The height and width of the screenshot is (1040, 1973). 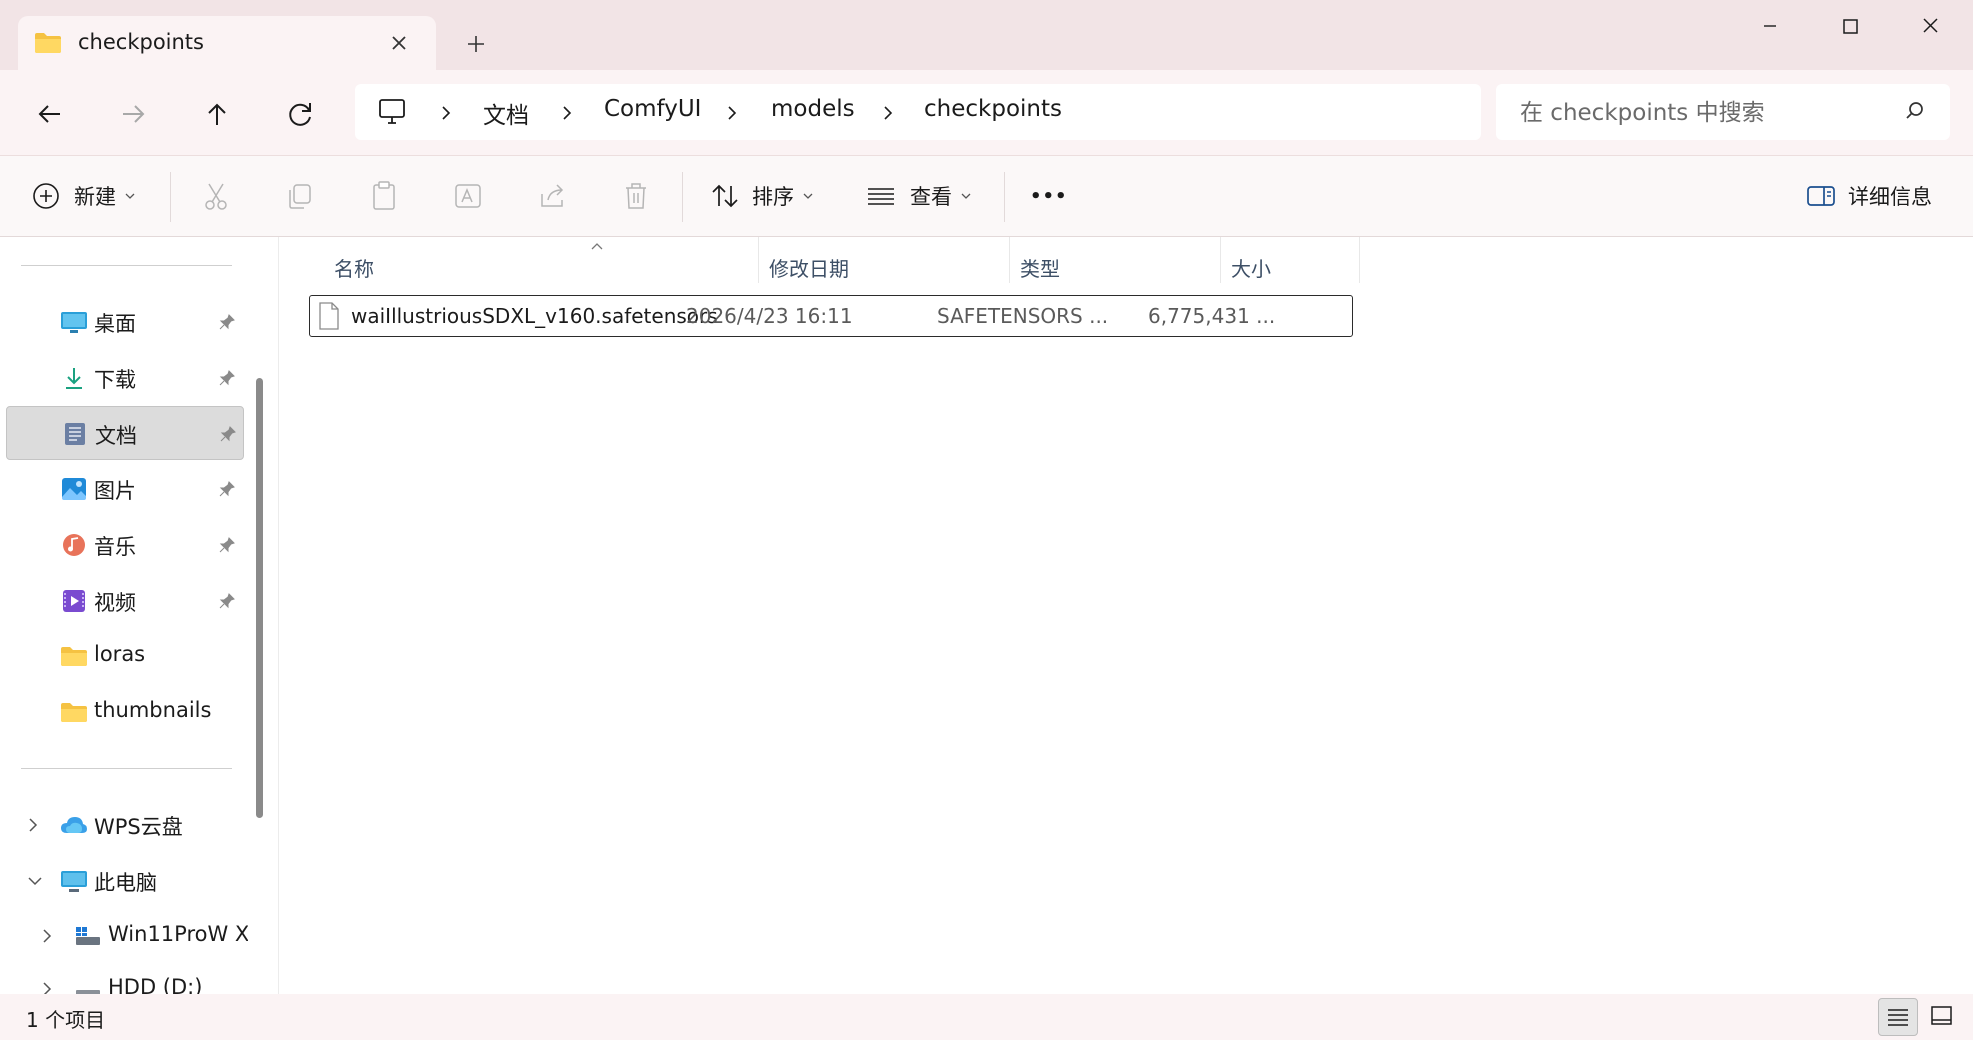 I want to click on sidebar-item-hdd-drive: HDD (D:), so click(x=125, y=978).